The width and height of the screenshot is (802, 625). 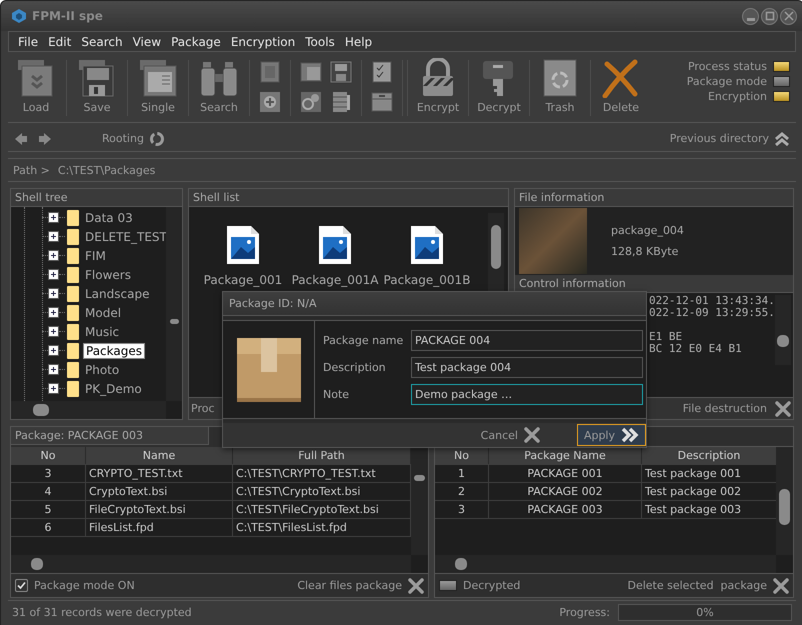 I want to click on tree-item: Packages, so click(x=114, y=350).